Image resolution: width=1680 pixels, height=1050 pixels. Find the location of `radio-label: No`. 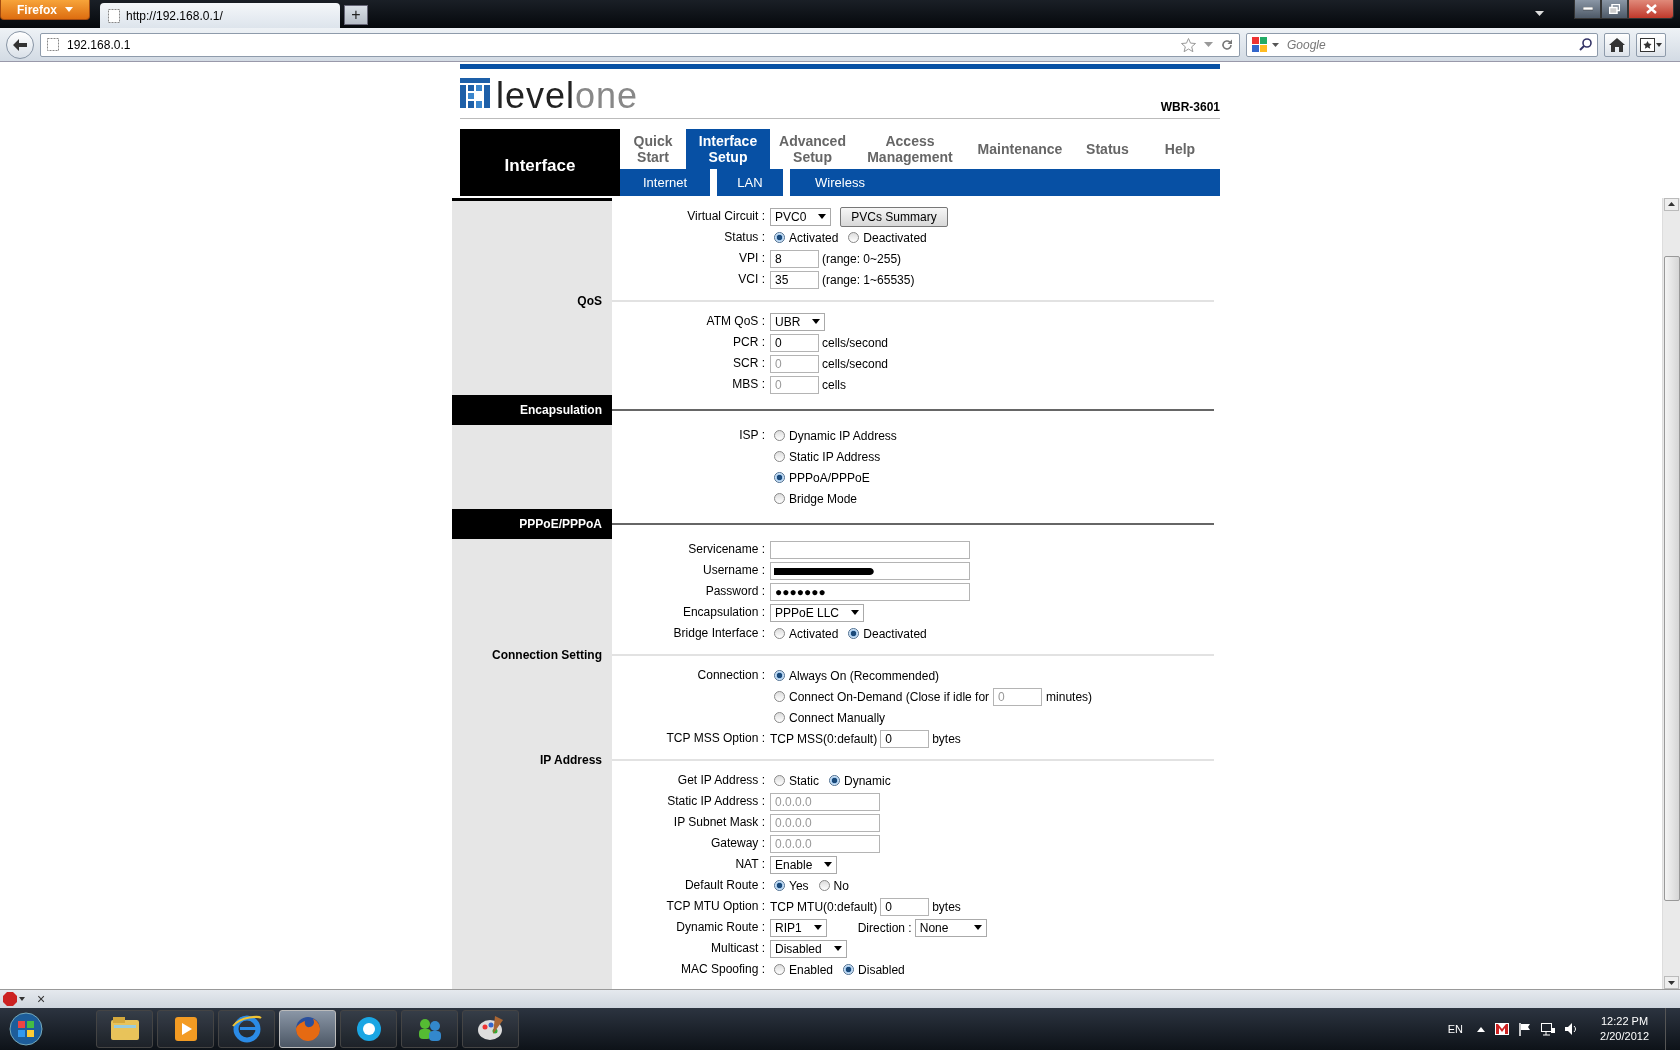

radio-label: No is located at coordinates (841, 885).